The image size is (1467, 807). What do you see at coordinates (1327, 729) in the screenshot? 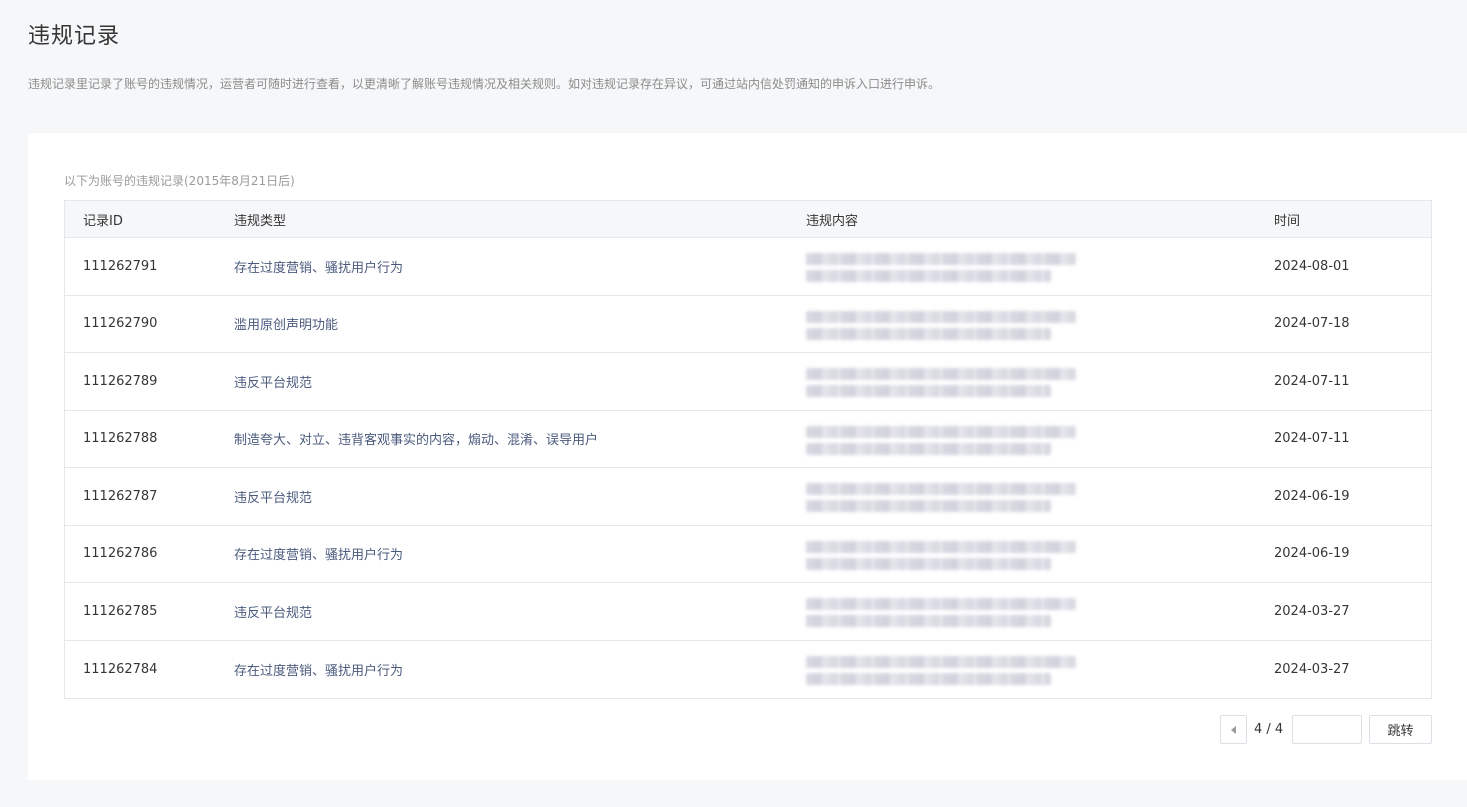
I see `jump-page-input` at bounding box center [1327, 729].